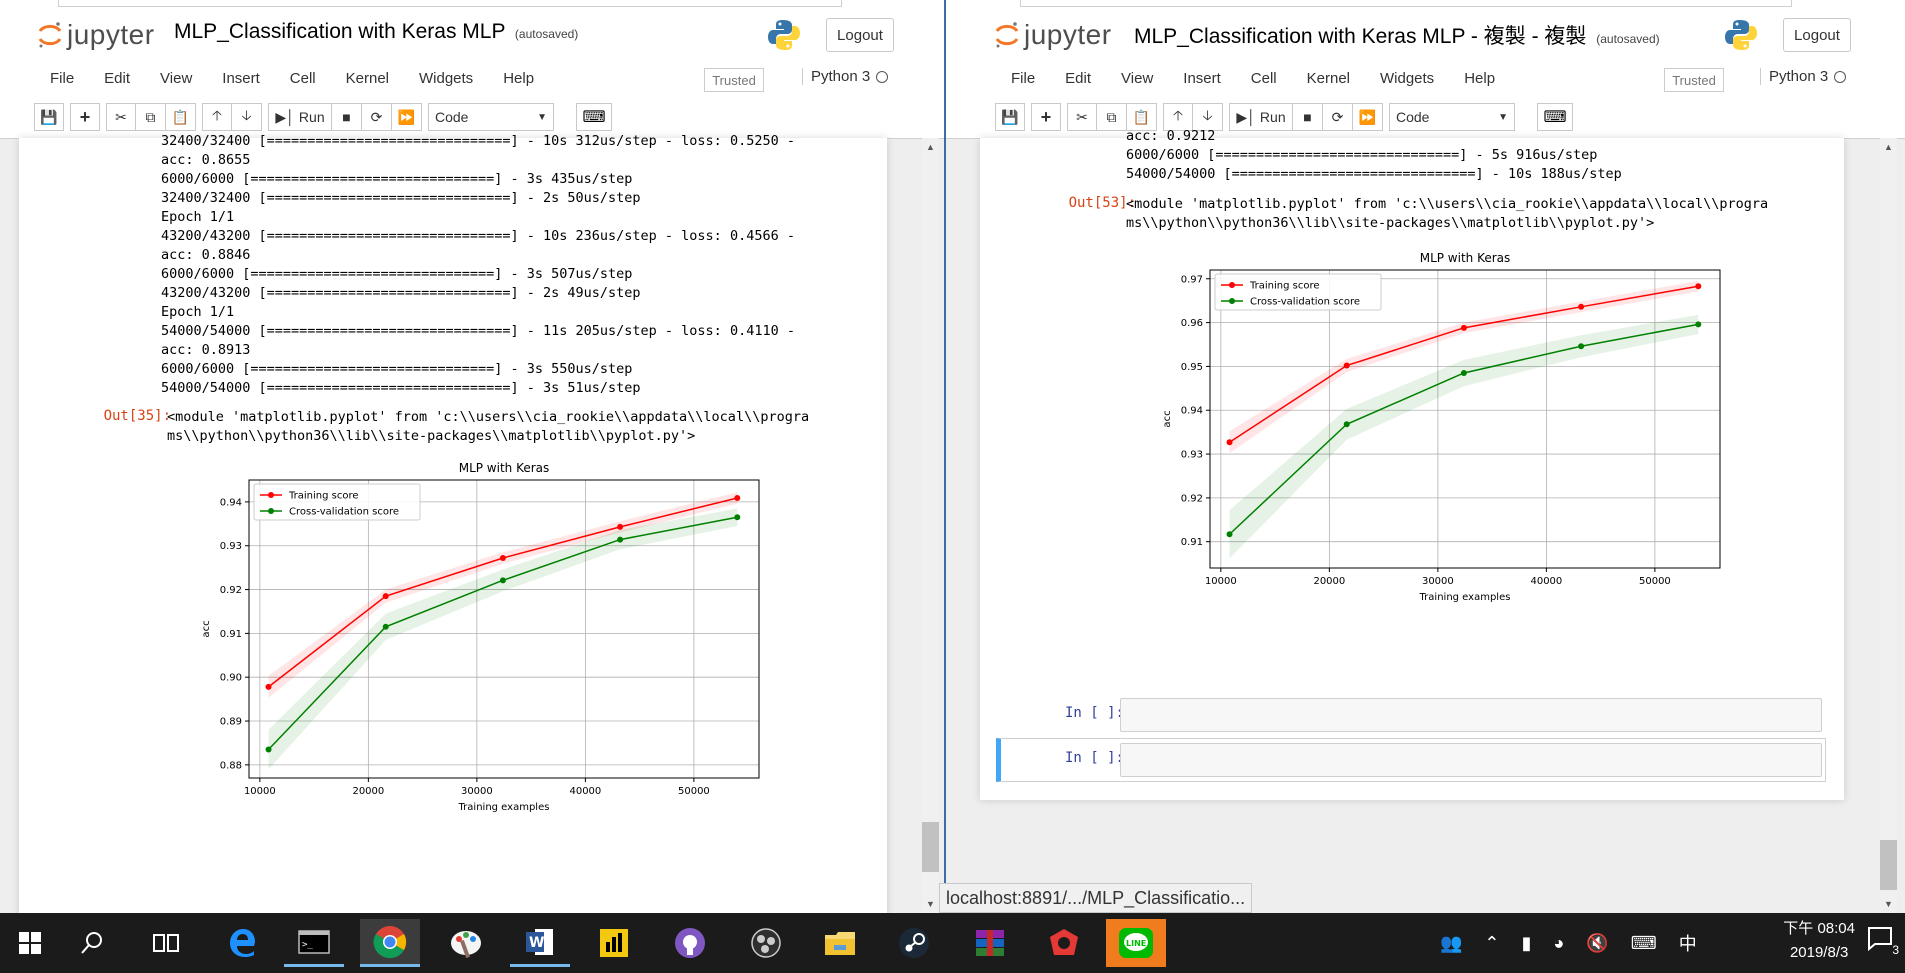  What do you see at coordinates (930, 525) in the screenshot?
I see `scrollbar-left: ▲ ▼` at bounding box center [930, 525].